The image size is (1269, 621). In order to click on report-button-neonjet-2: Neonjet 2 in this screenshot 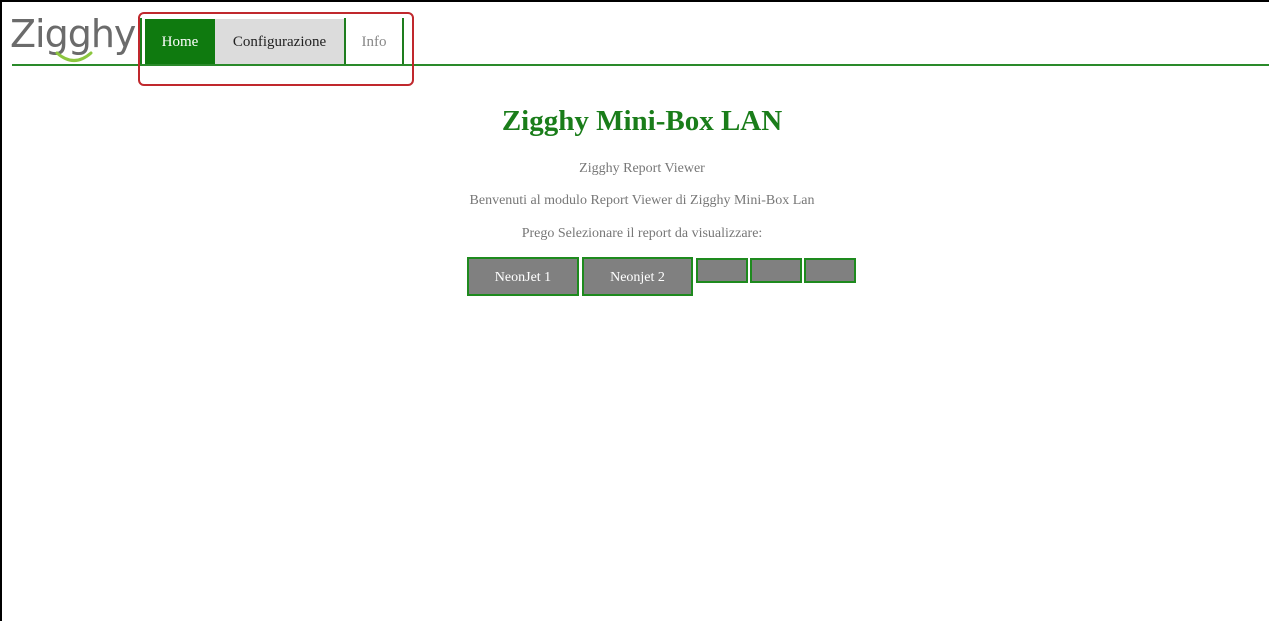, I will do `click(637, 276)`.